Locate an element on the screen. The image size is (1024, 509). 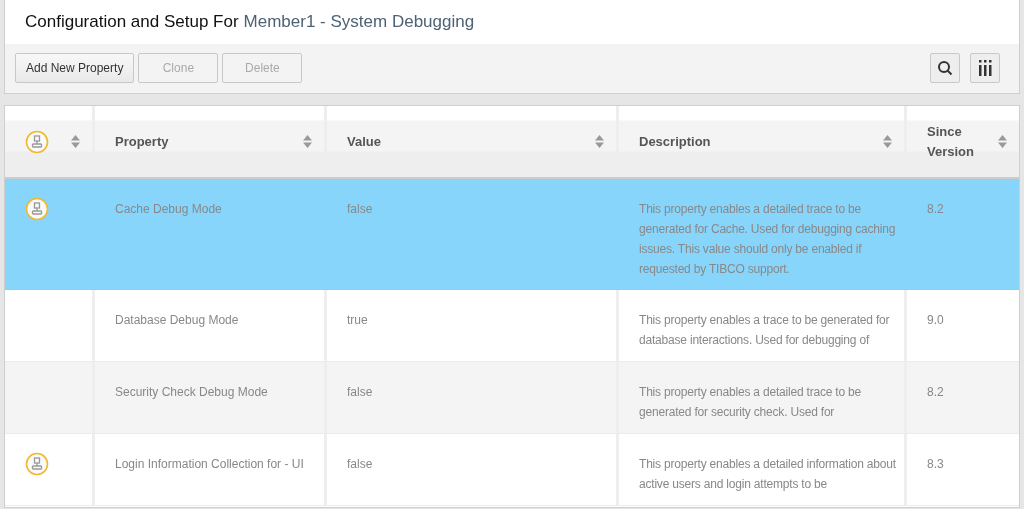
description-cell: This property enables a detailed trace to be generated for Cache. Used for debugging caching issues. This value should only be enabled if requested by TIBCO support. is located at coordinates (767, 239).